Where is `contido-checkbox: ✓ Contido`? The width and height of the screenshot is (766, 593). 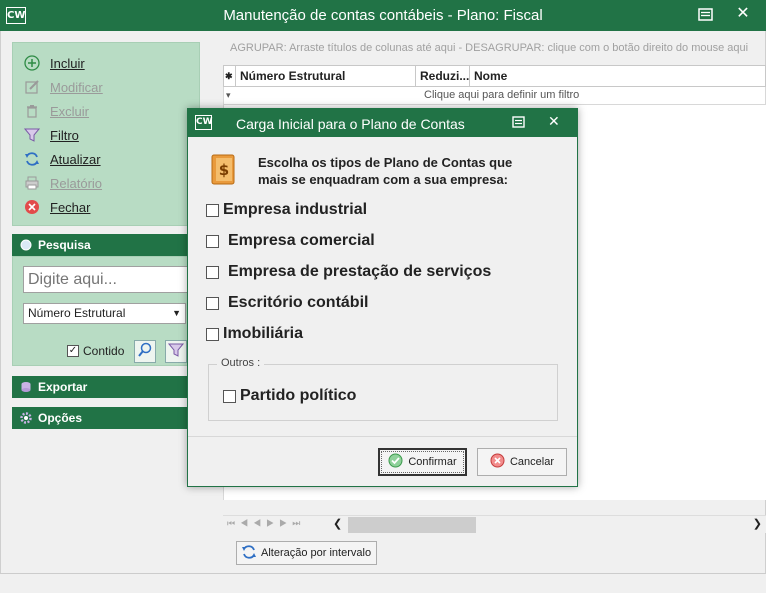 contido-checkbox: ✓ Contido is located at coordinates (95, 351).